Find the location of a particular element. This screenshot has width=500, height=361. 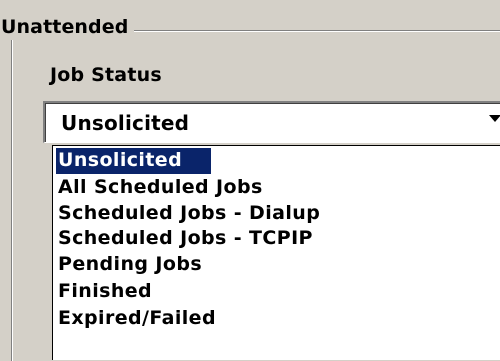

option-scheduled-jobs-tcpip: Scheduled Jobs - TCPIP is located at coordinates (184, 239).